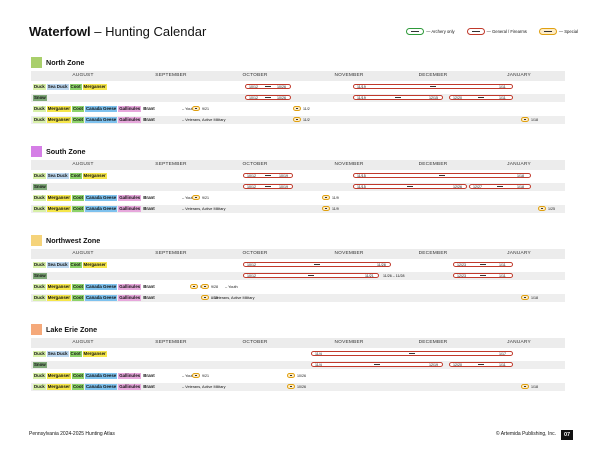  What do you see at coordinates (283, 176) in the screenshot?
I see `season-end-date: 10/19` at bounding box center [283, 176].